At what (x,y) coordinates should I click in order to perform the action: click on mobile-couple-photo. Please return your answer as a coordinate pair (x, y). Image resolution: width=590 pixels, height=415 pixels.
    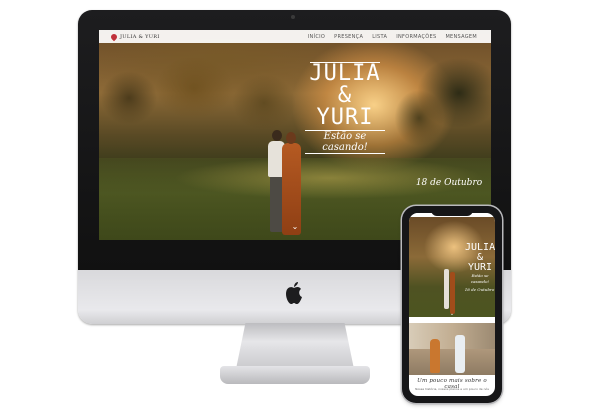
    Looking at the image, I should click on (452, 349).